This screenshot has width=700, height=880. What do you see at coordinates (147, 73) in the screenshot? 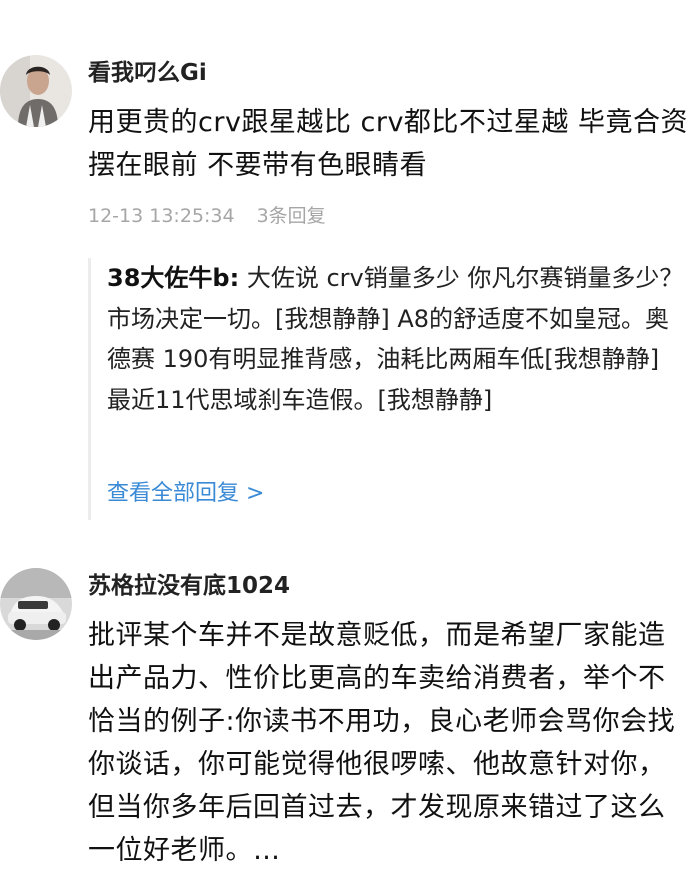
I see `username: 看我叼么Gi` at bounding box center [147, 73].